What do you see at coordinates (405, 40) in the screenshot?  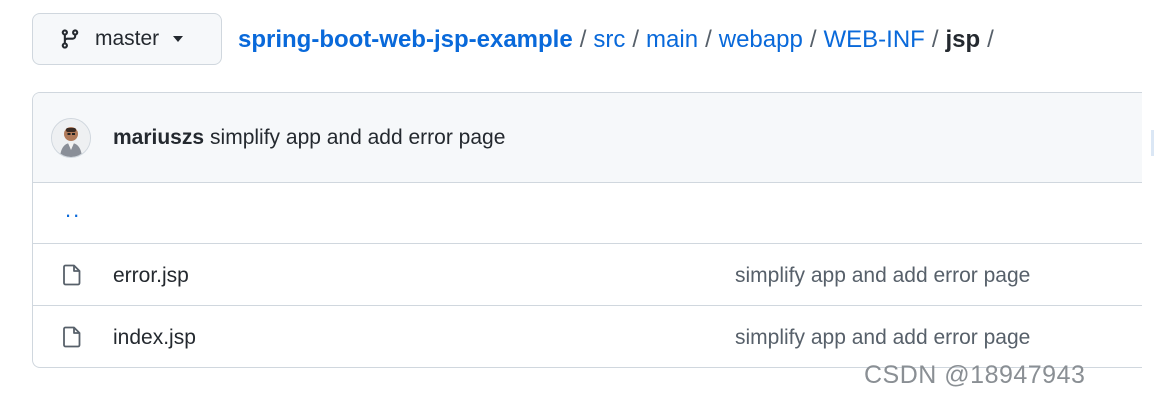 I see `breadcrumb-repo-link: spring-boot-web-jsp-example` at bounding box center [405, 40].